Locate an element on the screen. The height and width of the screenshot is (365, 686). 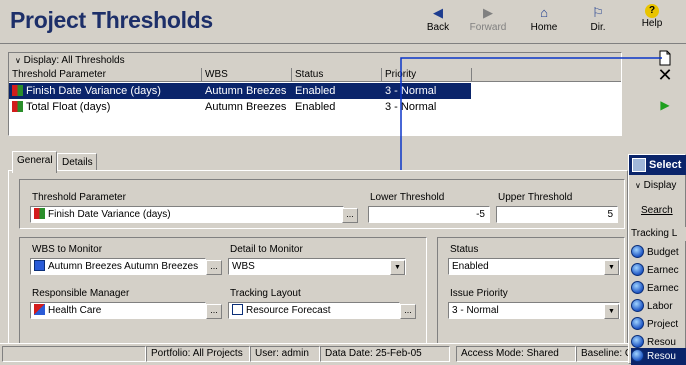
tracking-field: Resource Forecast is located at coordinates (314, 310).